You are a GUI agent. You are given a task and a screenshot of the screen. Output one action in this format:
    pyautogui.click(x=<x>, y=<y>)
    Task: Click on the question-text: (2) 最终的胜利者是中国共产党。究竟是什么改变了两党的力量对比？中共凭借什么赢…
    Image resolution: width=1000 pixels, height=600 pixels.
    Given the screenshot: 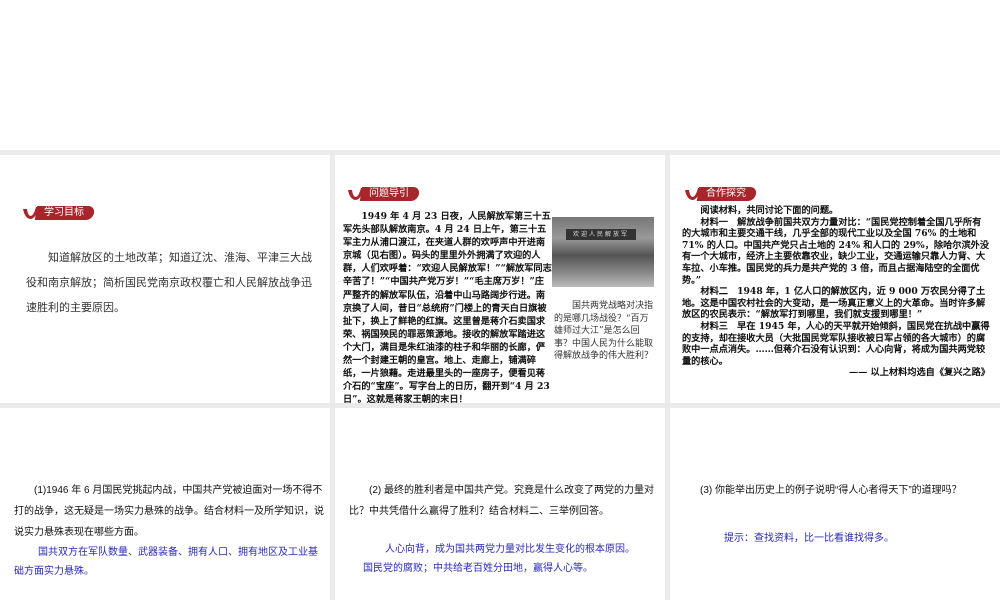 What is the action you would take?
    pyautogui.click(x=501, y=501)
    